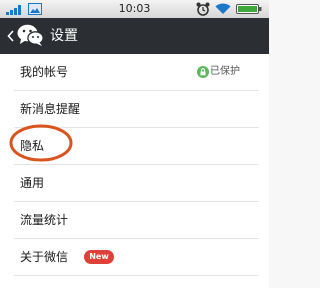  Describe the element at coordinates (32, 146) in the screenshot. I see `settings-item-label: 隐私` at that location.